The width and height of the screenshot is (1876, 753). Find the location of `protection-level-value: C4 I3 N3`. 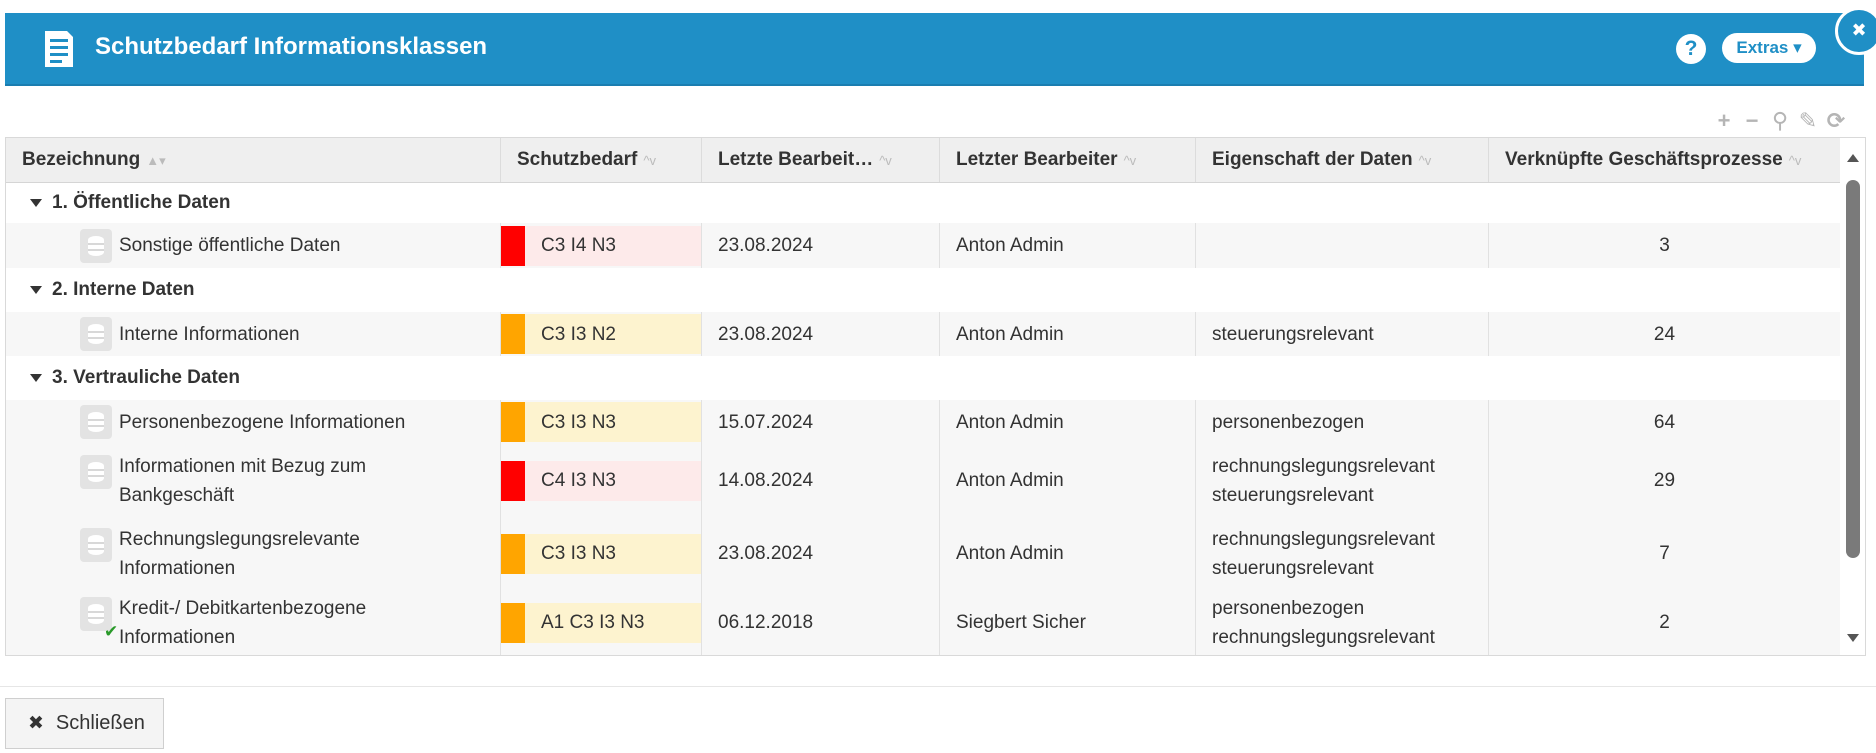

protection-level-value: C4 I3 N3 is located at coordinates (613, 480).